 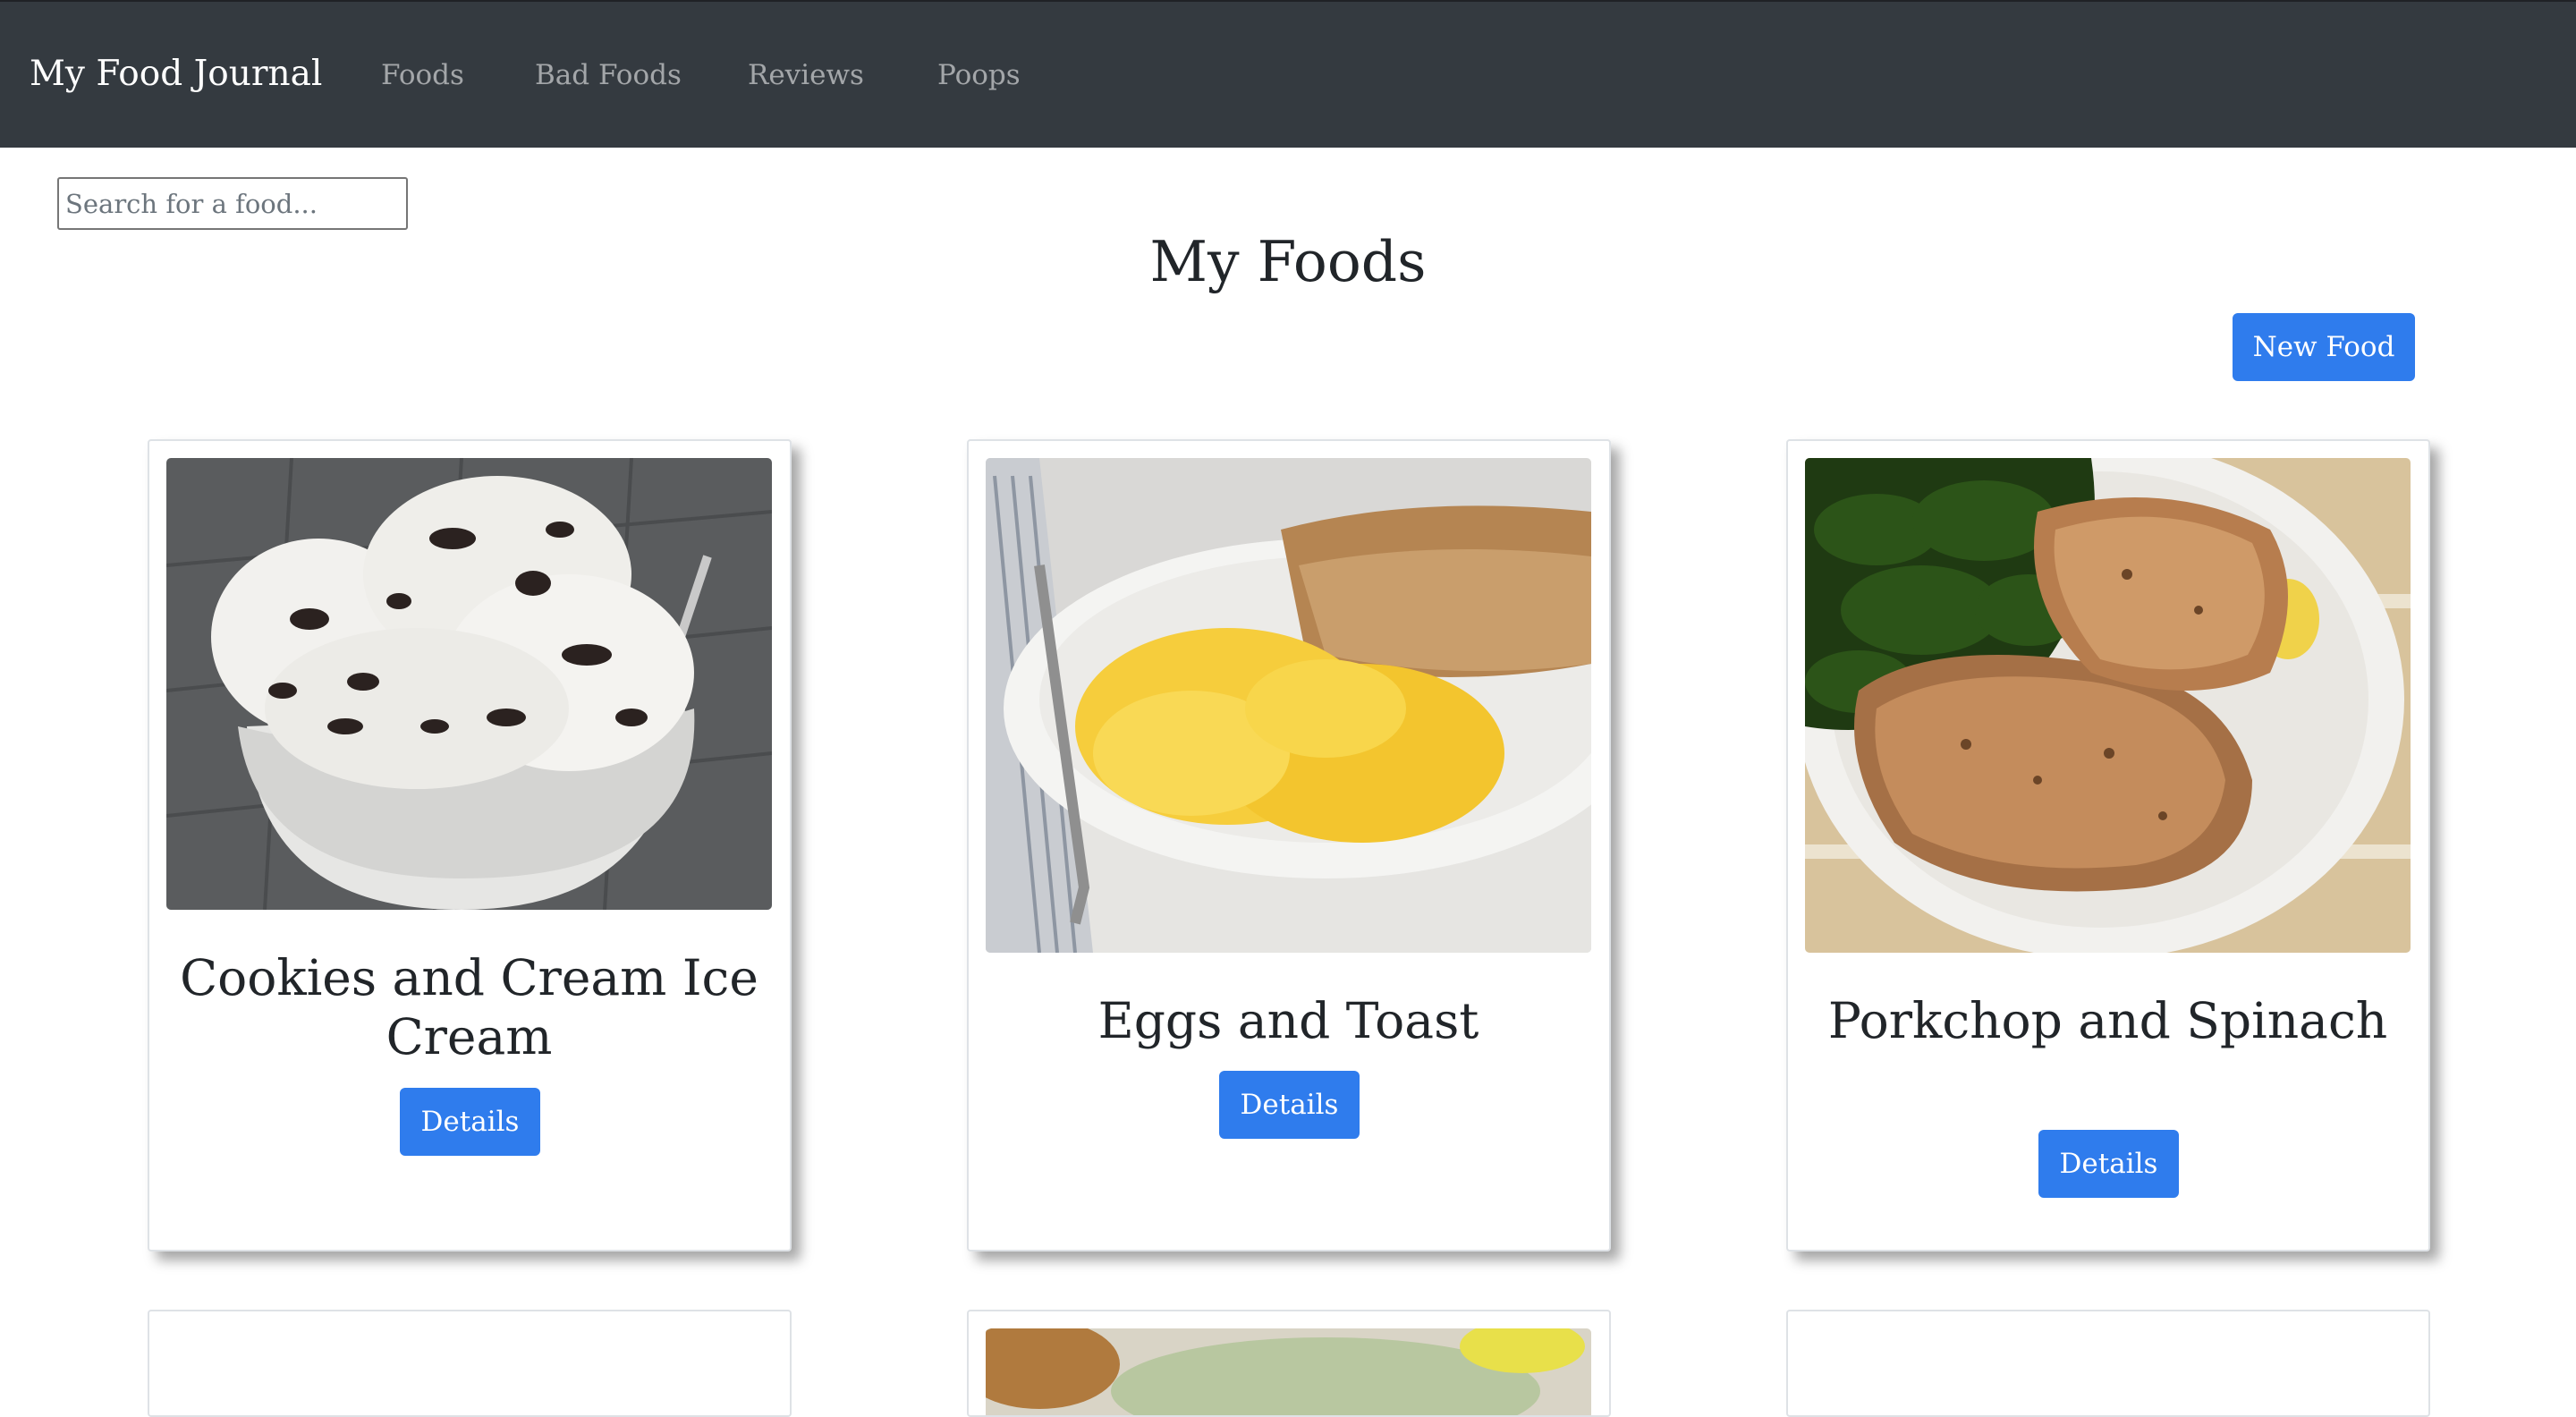 What do you see at coordinates (806, 75) in the screenshot?
I see `nav-link-reviews: Reviews` at bounding box center [806, 75].